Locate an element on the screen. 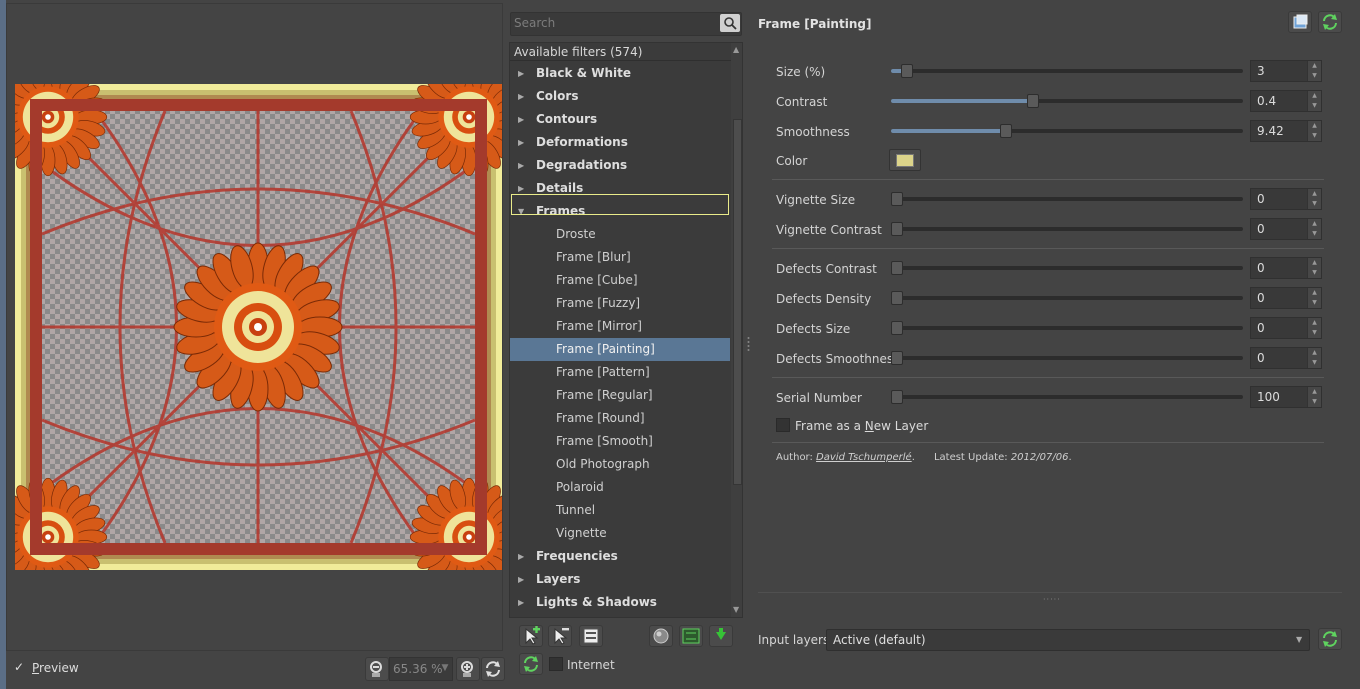 The image size is (1360, 689). spin-value: 0.4 is located at coordinates (1266, 101).